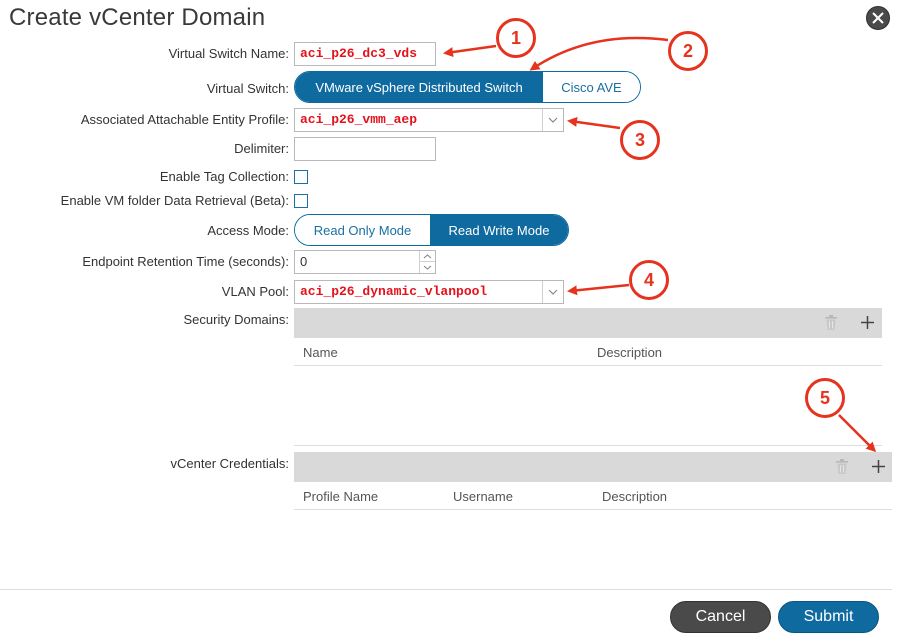 This screenshot has height=644, width=900. I want to click on callout-badge-1: 1, so click(516, 38).